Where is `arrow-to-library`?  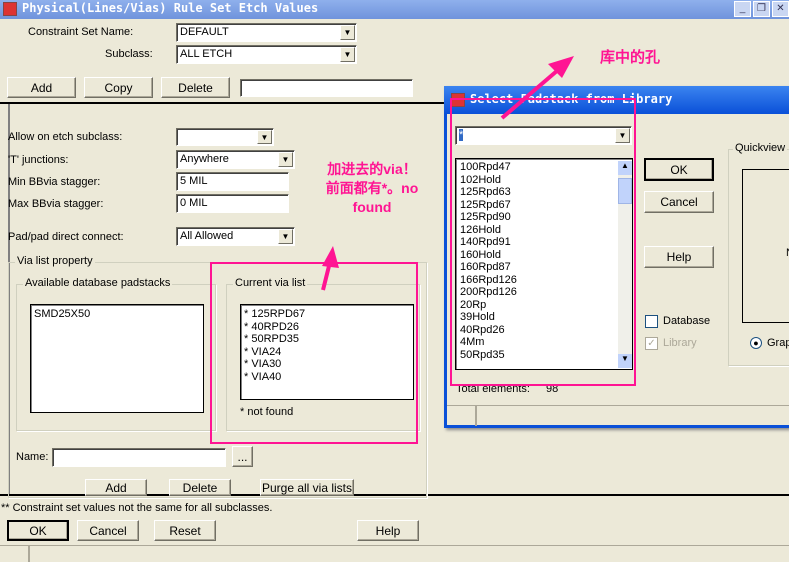 arrow-to-library is located at coordinates (530, 94).